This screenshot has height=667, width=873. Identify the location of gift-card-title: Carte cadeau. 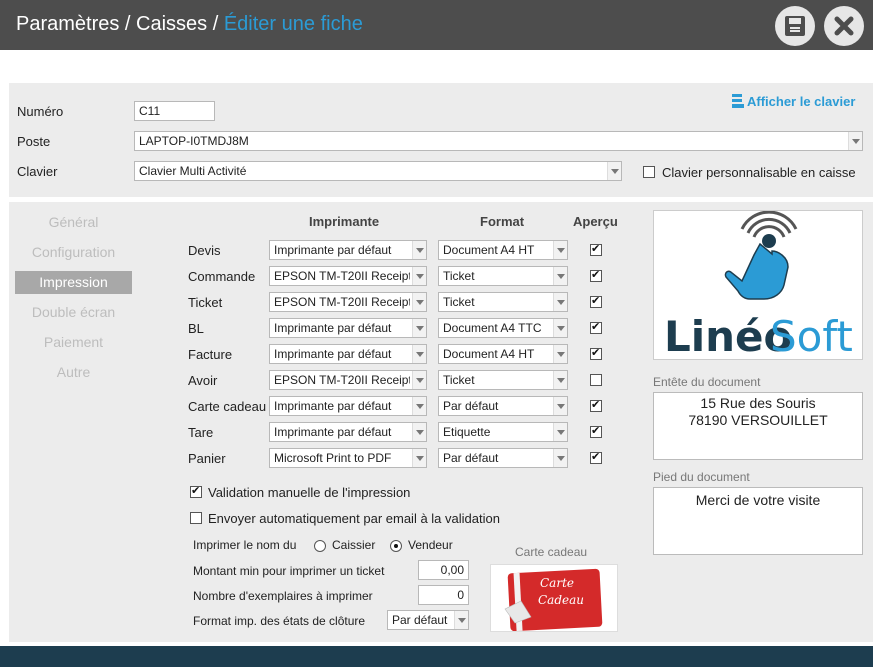
(551, 552).